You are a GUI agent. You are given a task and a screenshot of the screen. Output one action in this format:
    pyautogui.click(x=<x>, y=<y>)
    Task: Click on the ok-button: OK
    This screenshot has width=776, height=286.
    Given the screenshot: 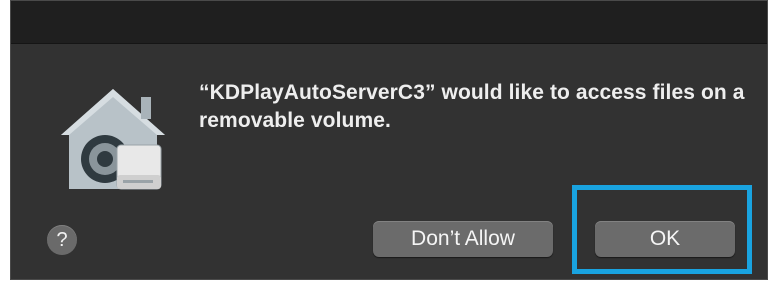 What is the action you would take?
    pyautogui.click(x=665, y=239)
    